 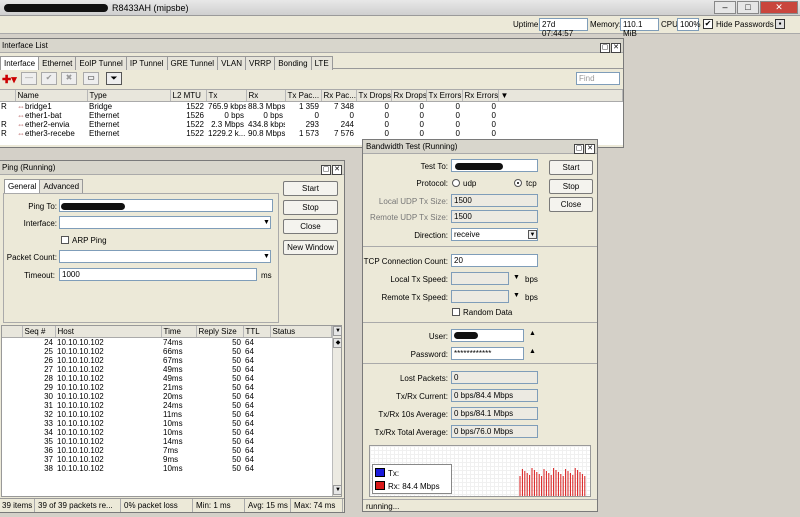 What do you see at coordinates (167, 378) in the screenshot?
I see `table-row: 28 10.10.10.102 49ms 50 64` at bounding box center [167, 378].